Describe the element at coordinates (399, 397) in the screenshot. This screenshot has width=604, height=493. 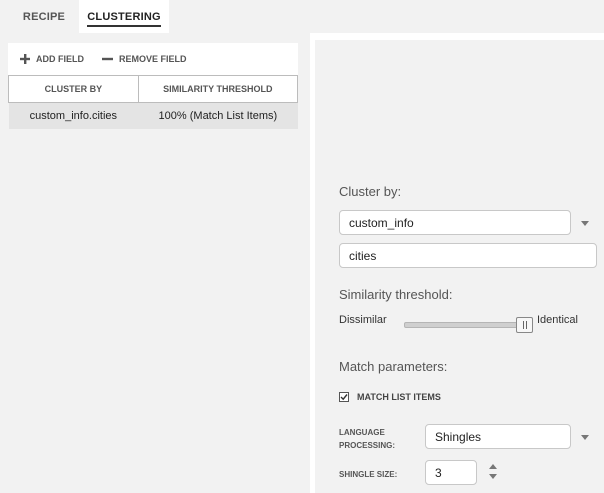
I see `match-list-items-label: MATCH LIST ITEMS` at that location.